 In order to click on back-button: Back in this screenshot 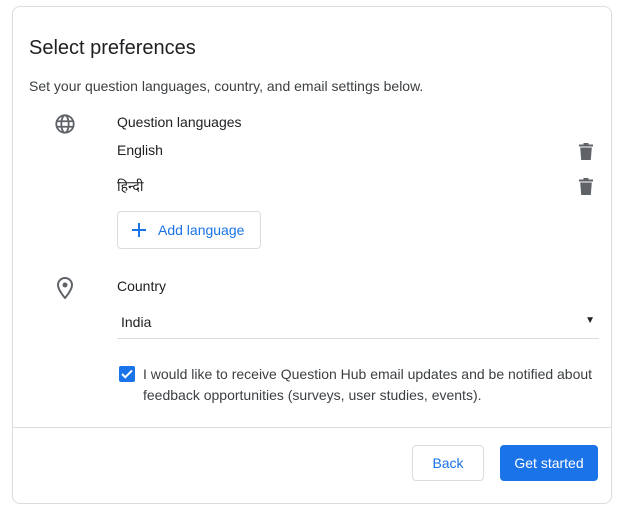, I will do `click(448, 463)`.